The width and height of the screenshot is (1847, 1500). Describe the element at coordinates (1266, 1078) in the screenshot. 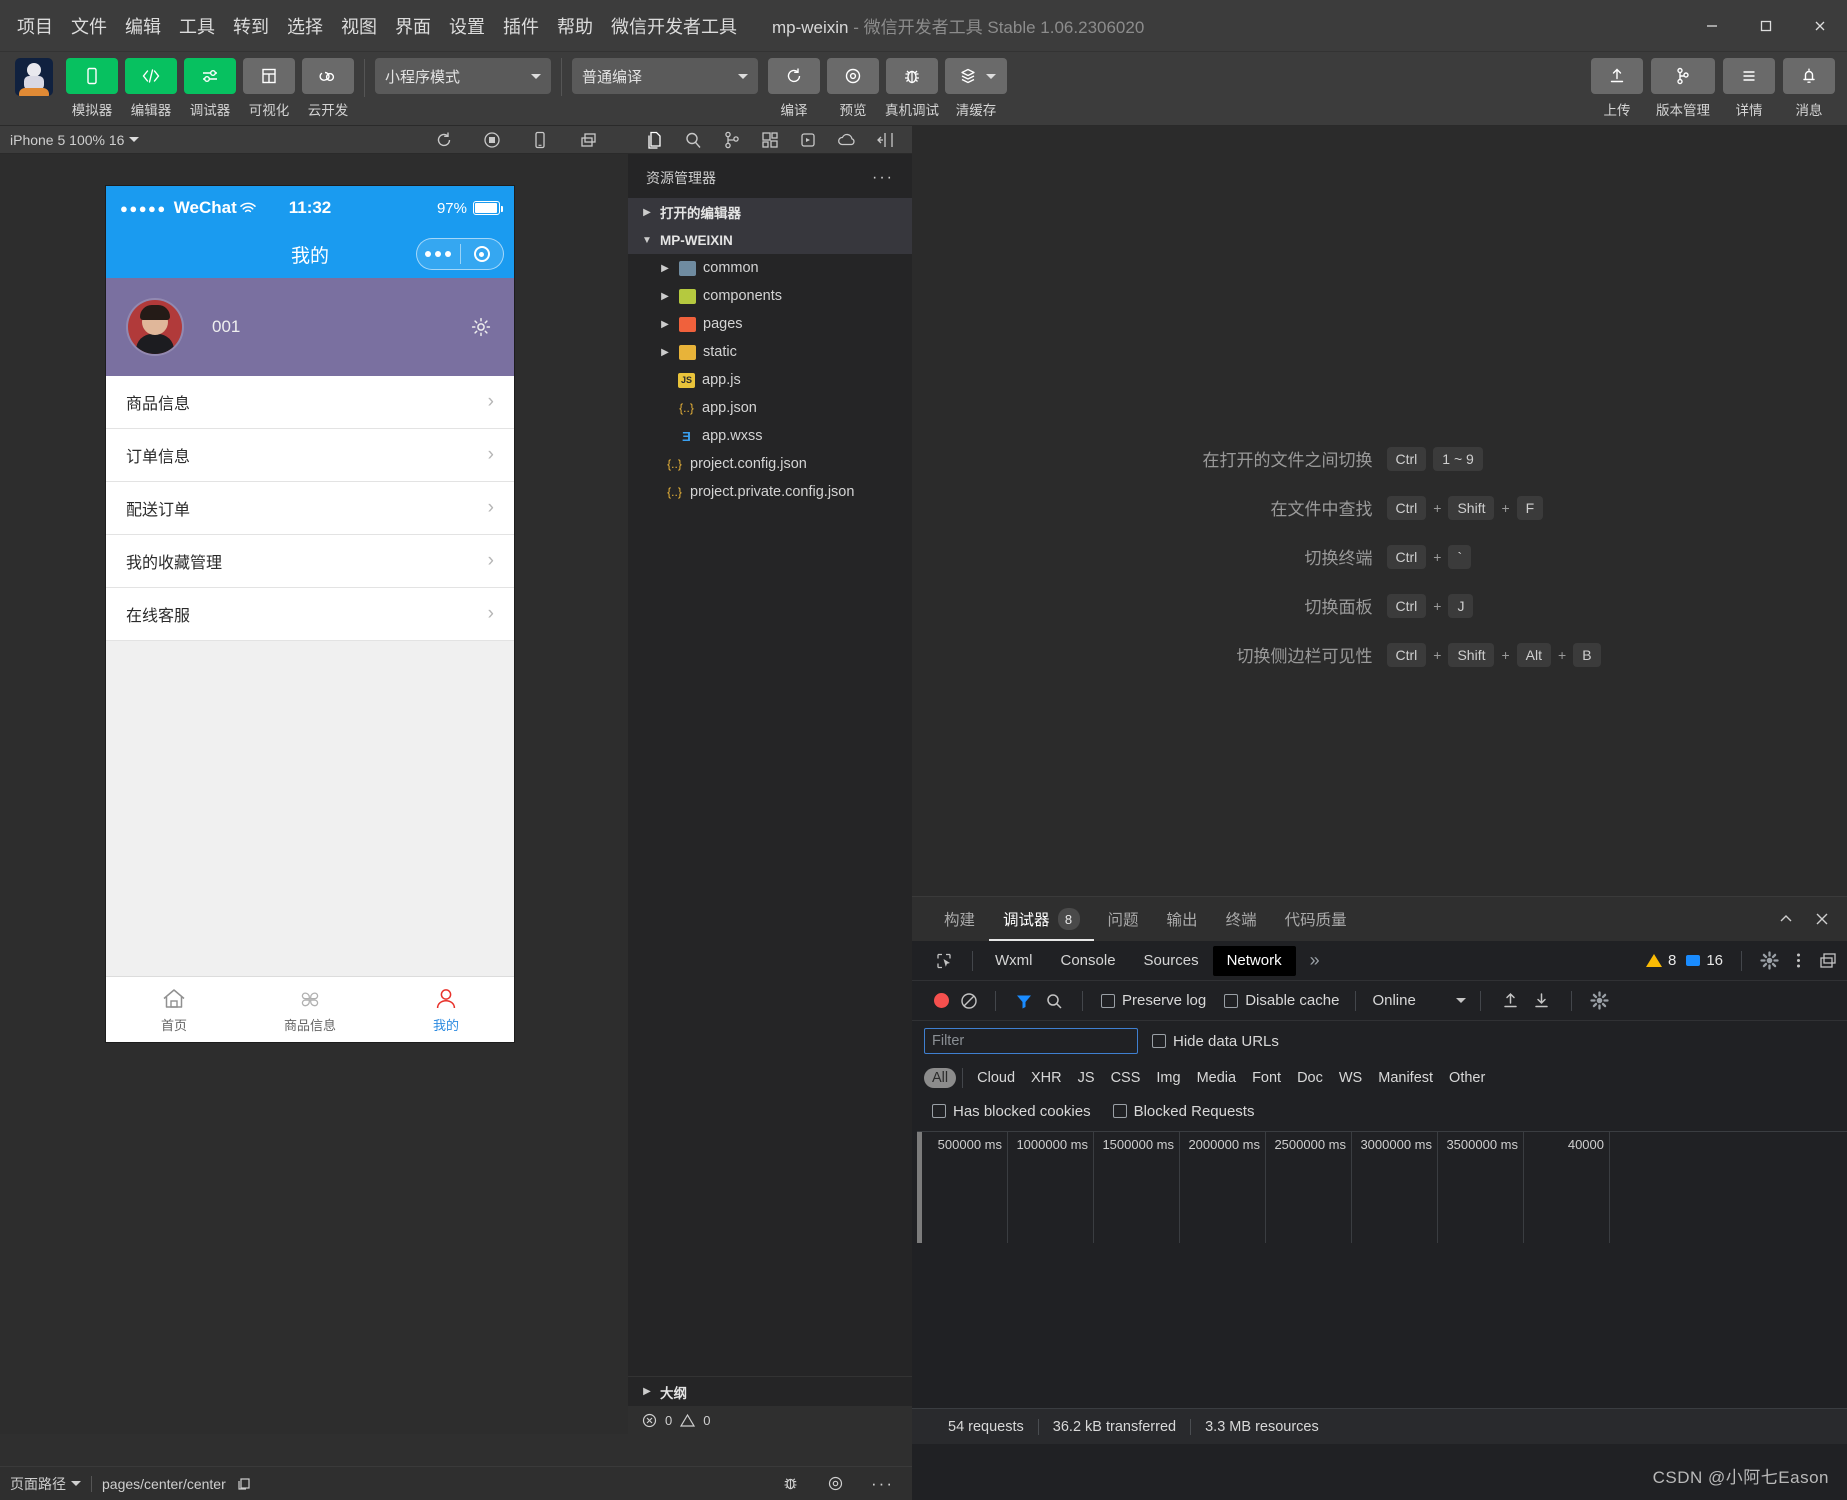

I see `type-filter-font: Font` at that location.